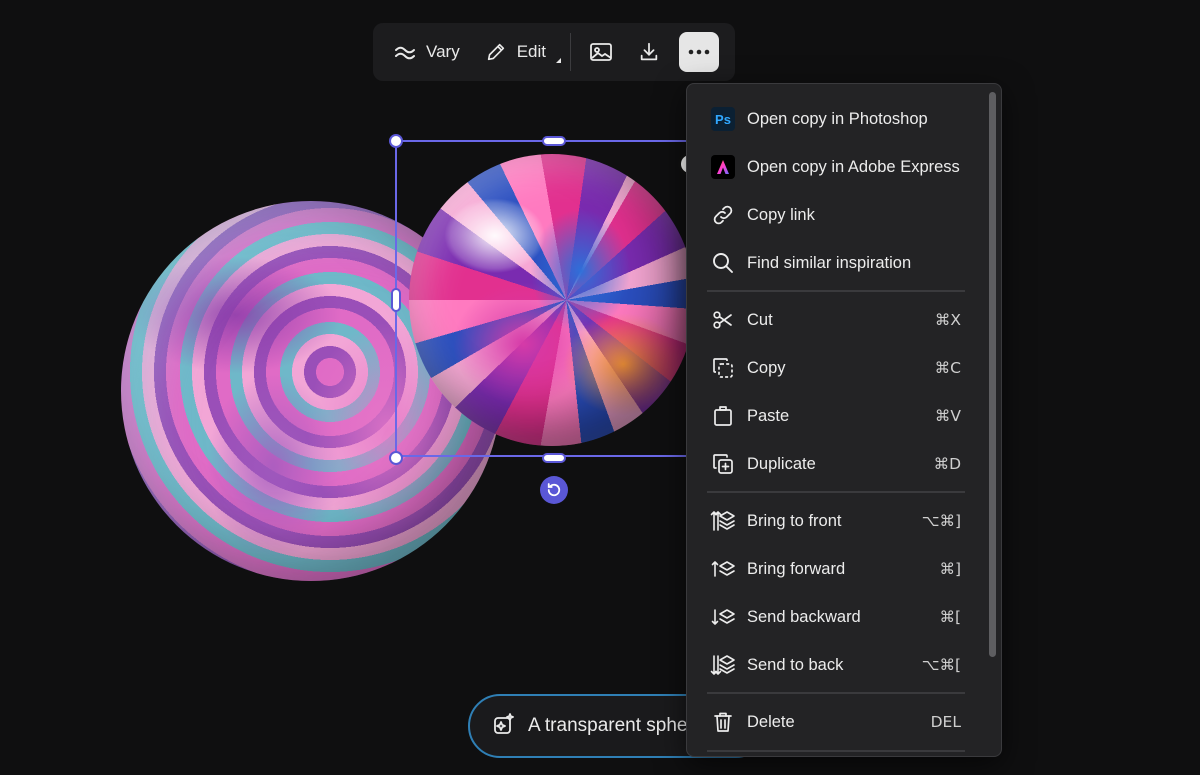  I want to click on pencil-icon, so click(496, 52).